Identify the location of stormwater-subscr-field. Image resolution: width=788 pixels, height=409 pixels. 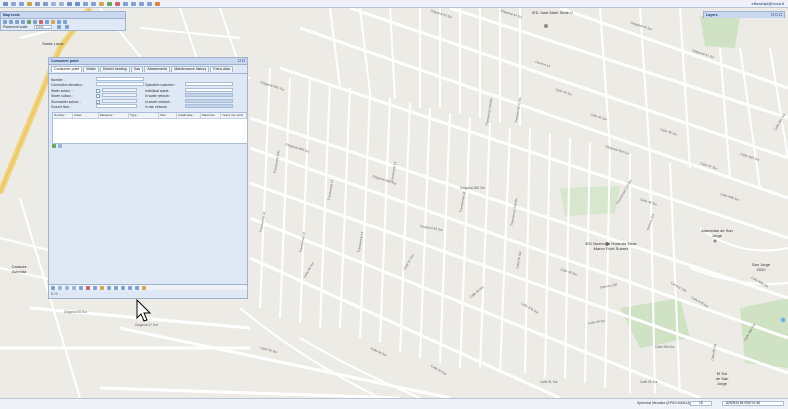
(119, 101).